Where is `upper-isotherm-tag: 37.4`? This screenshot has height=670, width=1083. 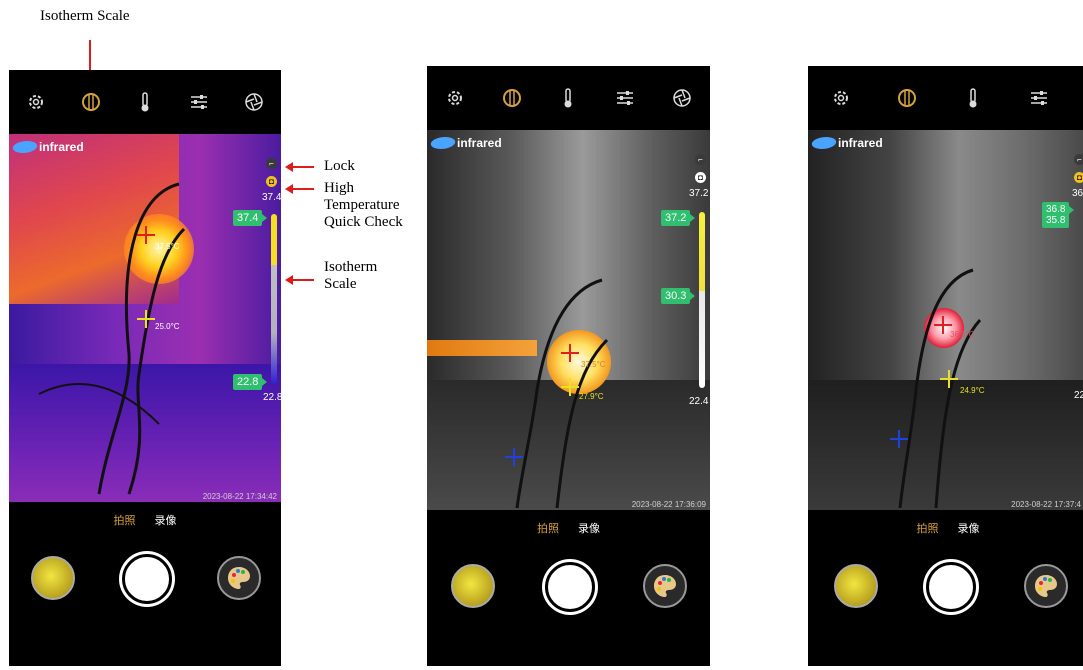
upper-isotherm-tag: 37.4 is located at coordinates (250, 218).